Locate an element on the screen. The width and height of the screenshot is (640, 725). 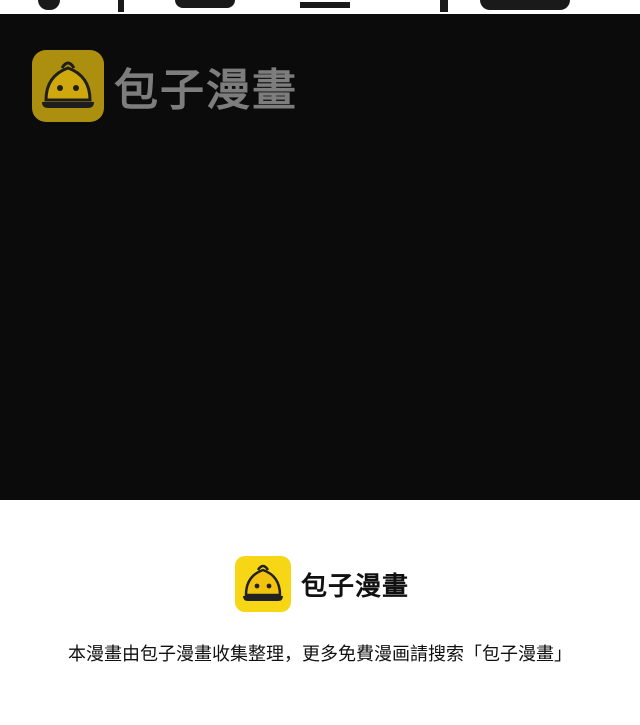
watermark: 包子漫畫 is located at coordinates (165, 86).